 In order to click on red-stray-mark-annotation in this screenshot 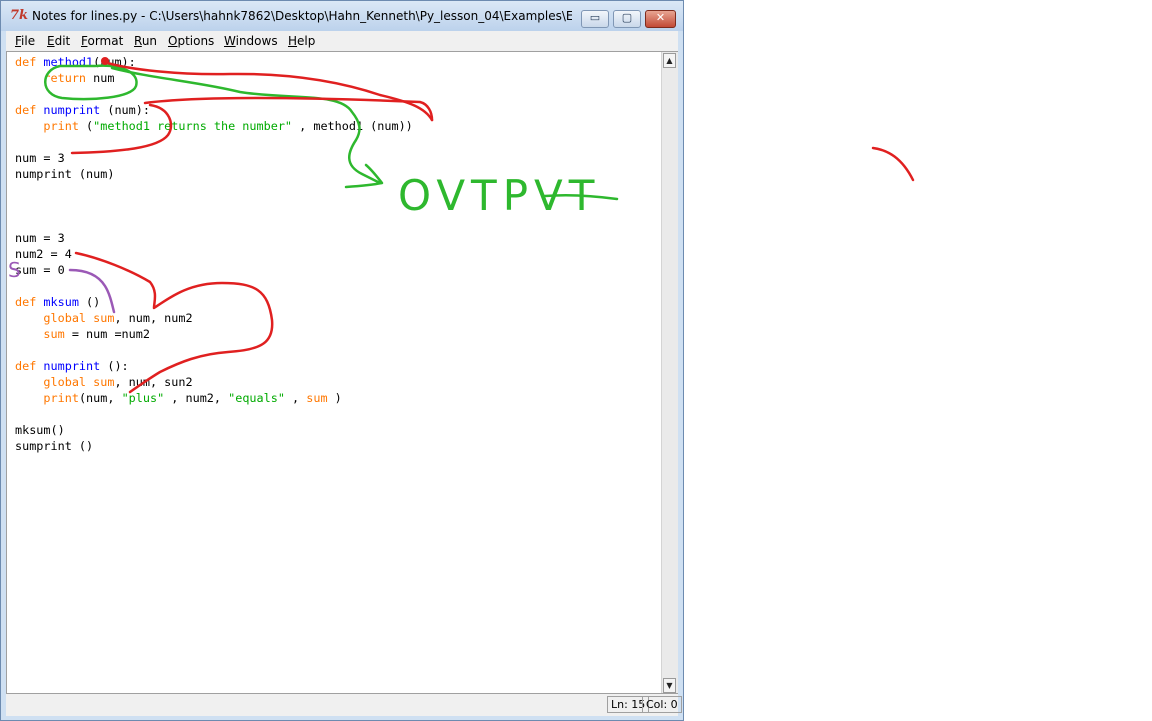, I will do `click(893, 164)`.